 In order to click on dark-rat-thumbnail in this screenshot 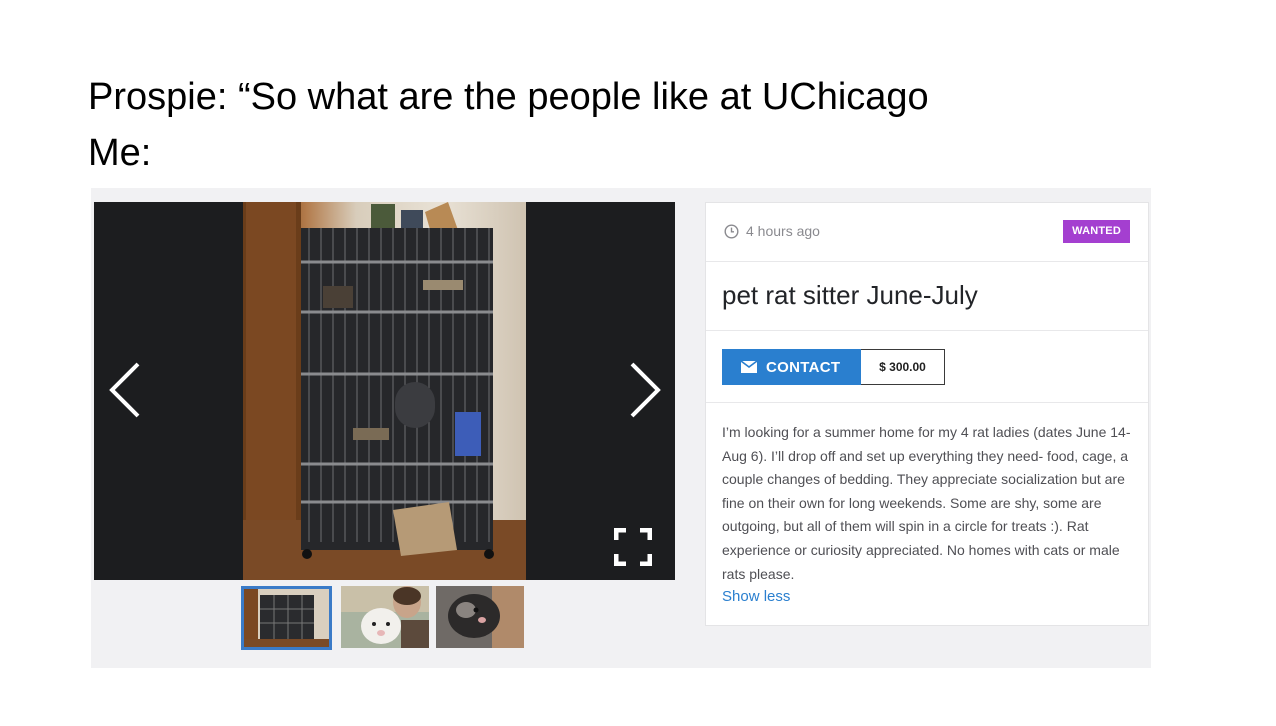, I will do `click(480, 617)`.